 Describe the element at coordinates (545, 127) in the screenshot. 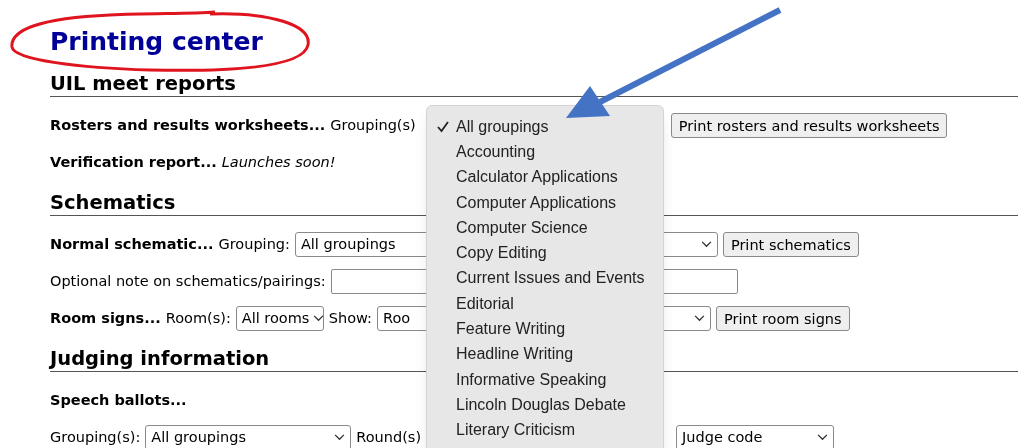

I see `dropdown-option: All groupings` at that location.